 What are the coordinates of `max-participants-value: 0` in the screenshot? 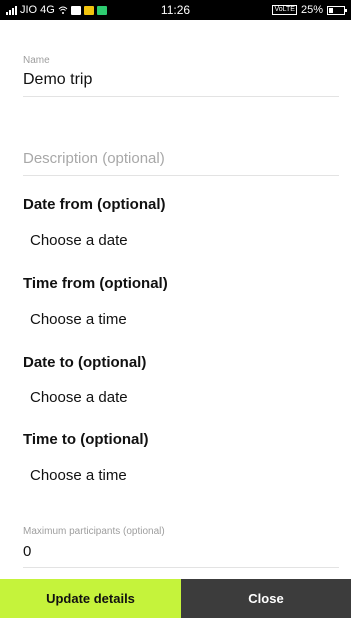 It's located at (181, 551).